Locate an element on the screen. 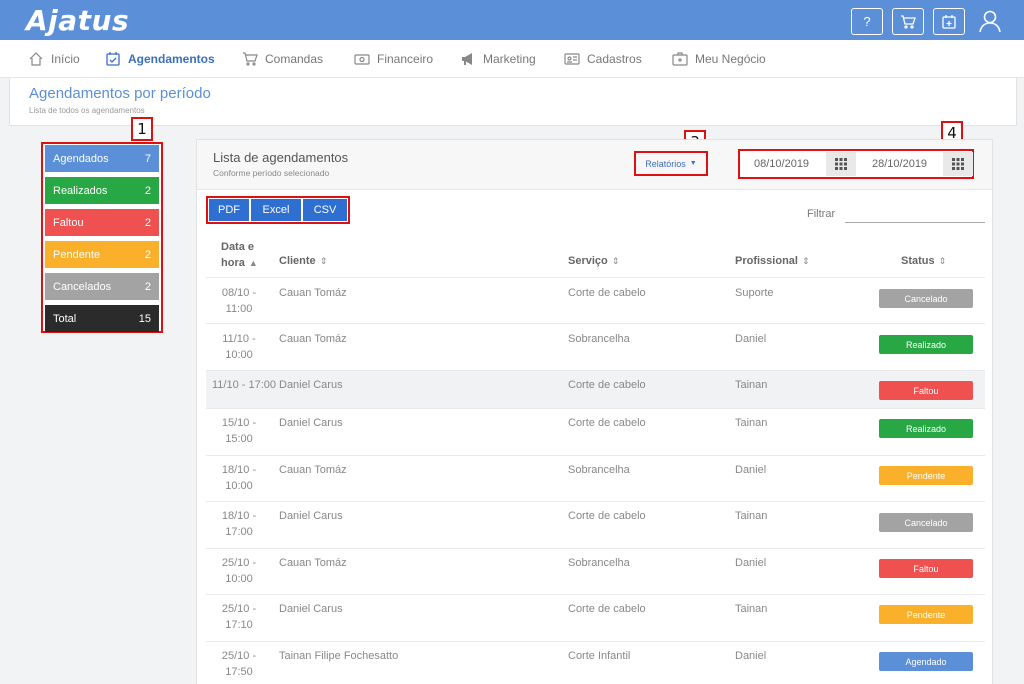 Image resolution: width=1024 pixels, height=684 pixels. column-header-professional-label: Profissional is located at coordinates (766, 261).